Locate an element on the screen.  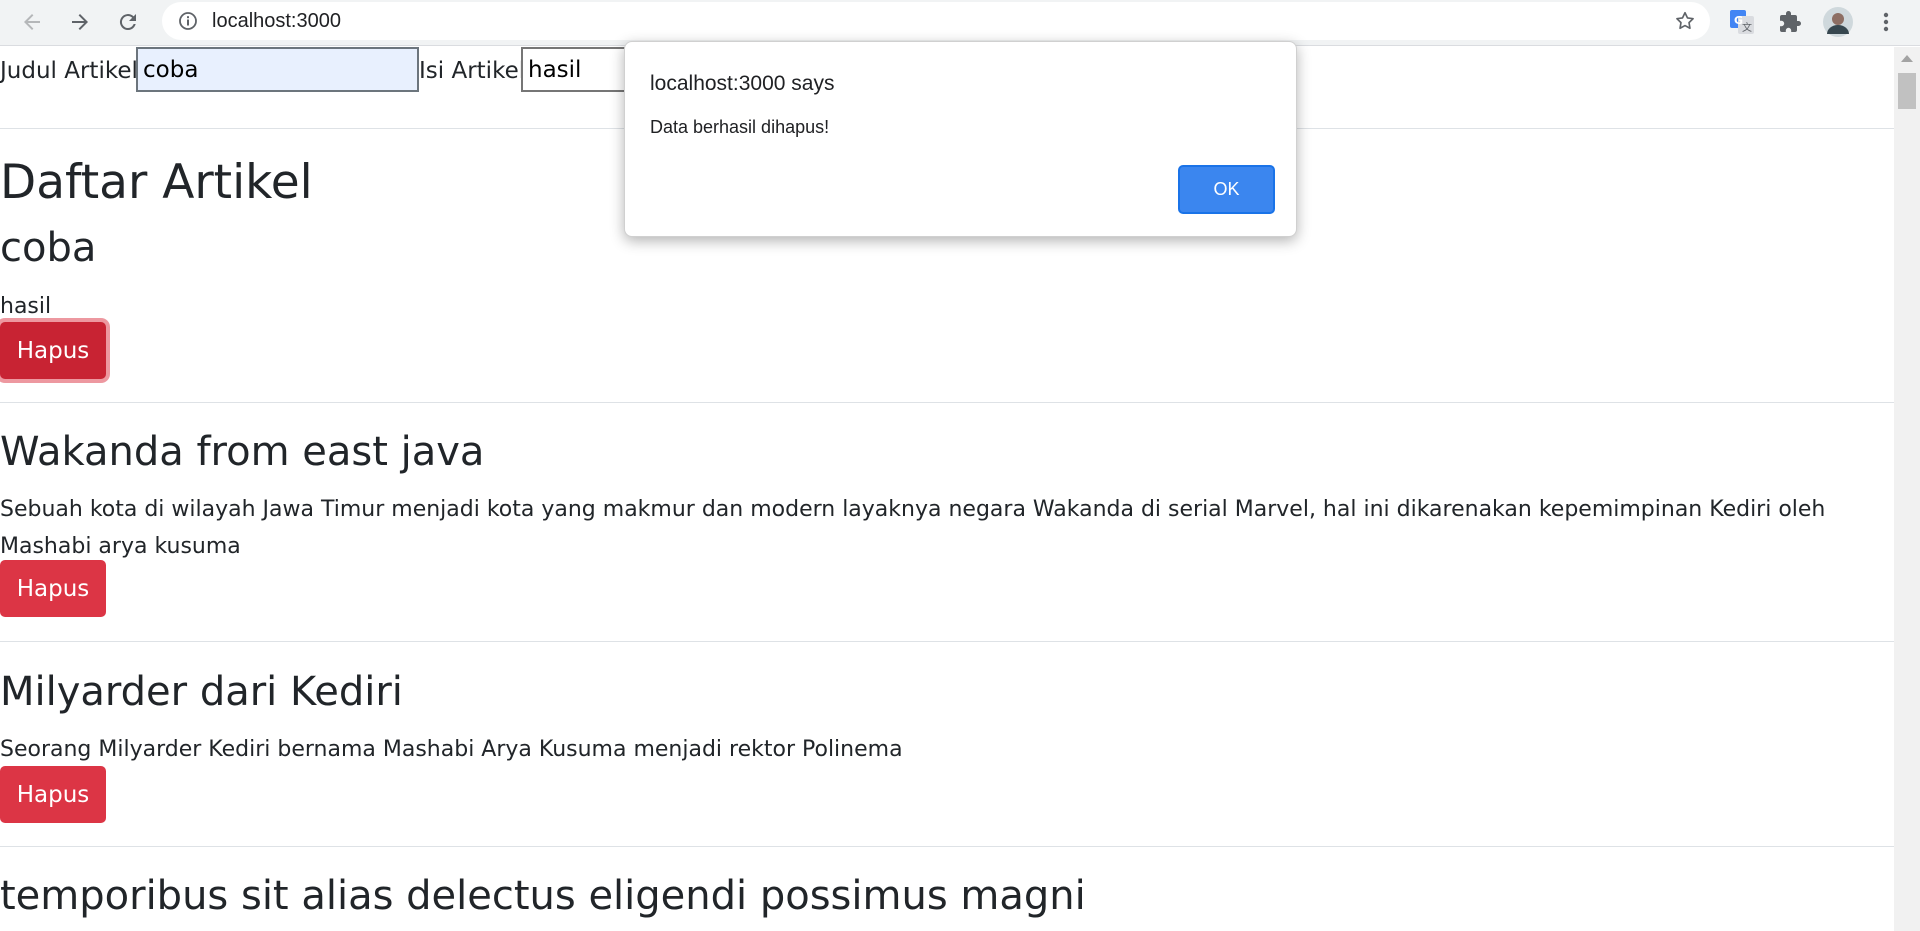
article-title: Milyarder dari Kediri is located at coordinates (201, 692).